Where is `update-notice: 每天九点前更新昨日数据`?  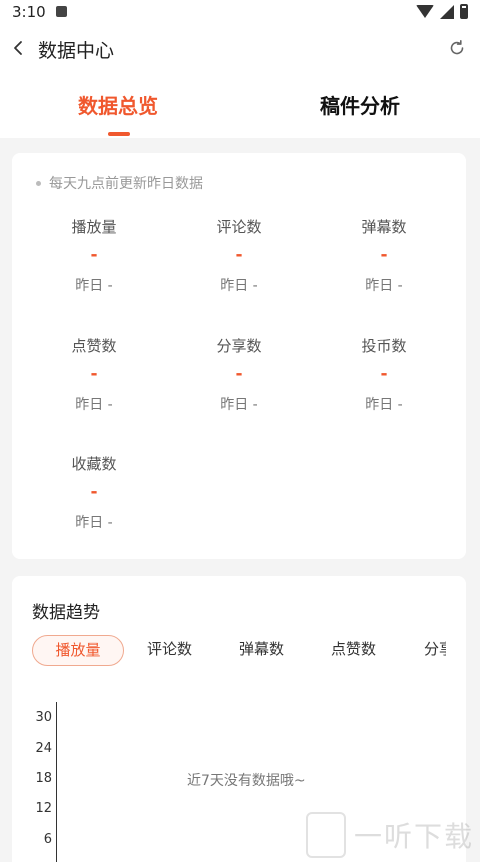
update-notice: 每天九点前更新昨日数据 is located at coordinates (119, 183).